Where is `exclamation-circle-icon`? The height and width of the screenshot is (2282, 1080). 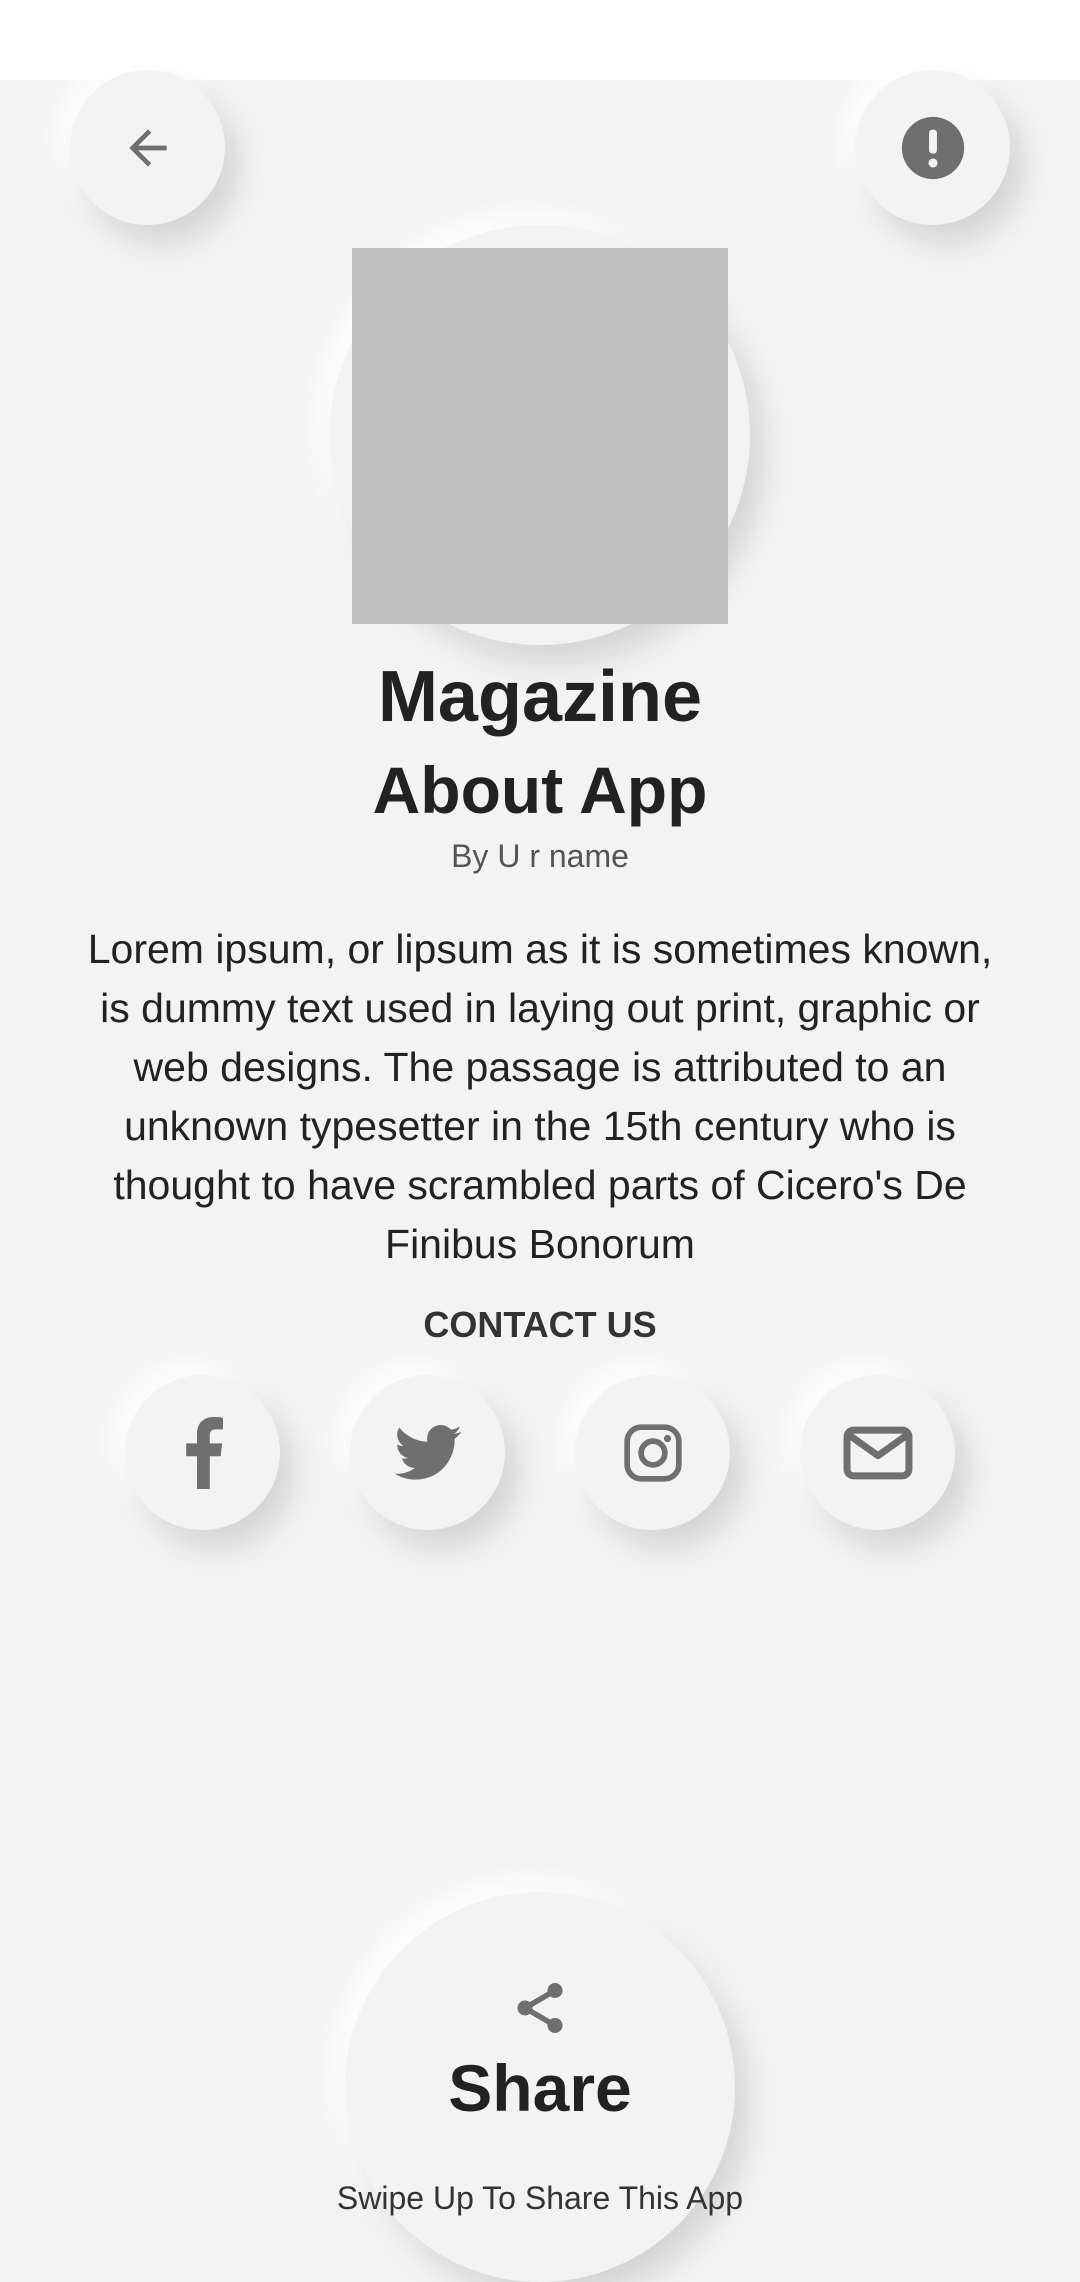 exclamation-circle-icon is located at coordinates (933, 148).